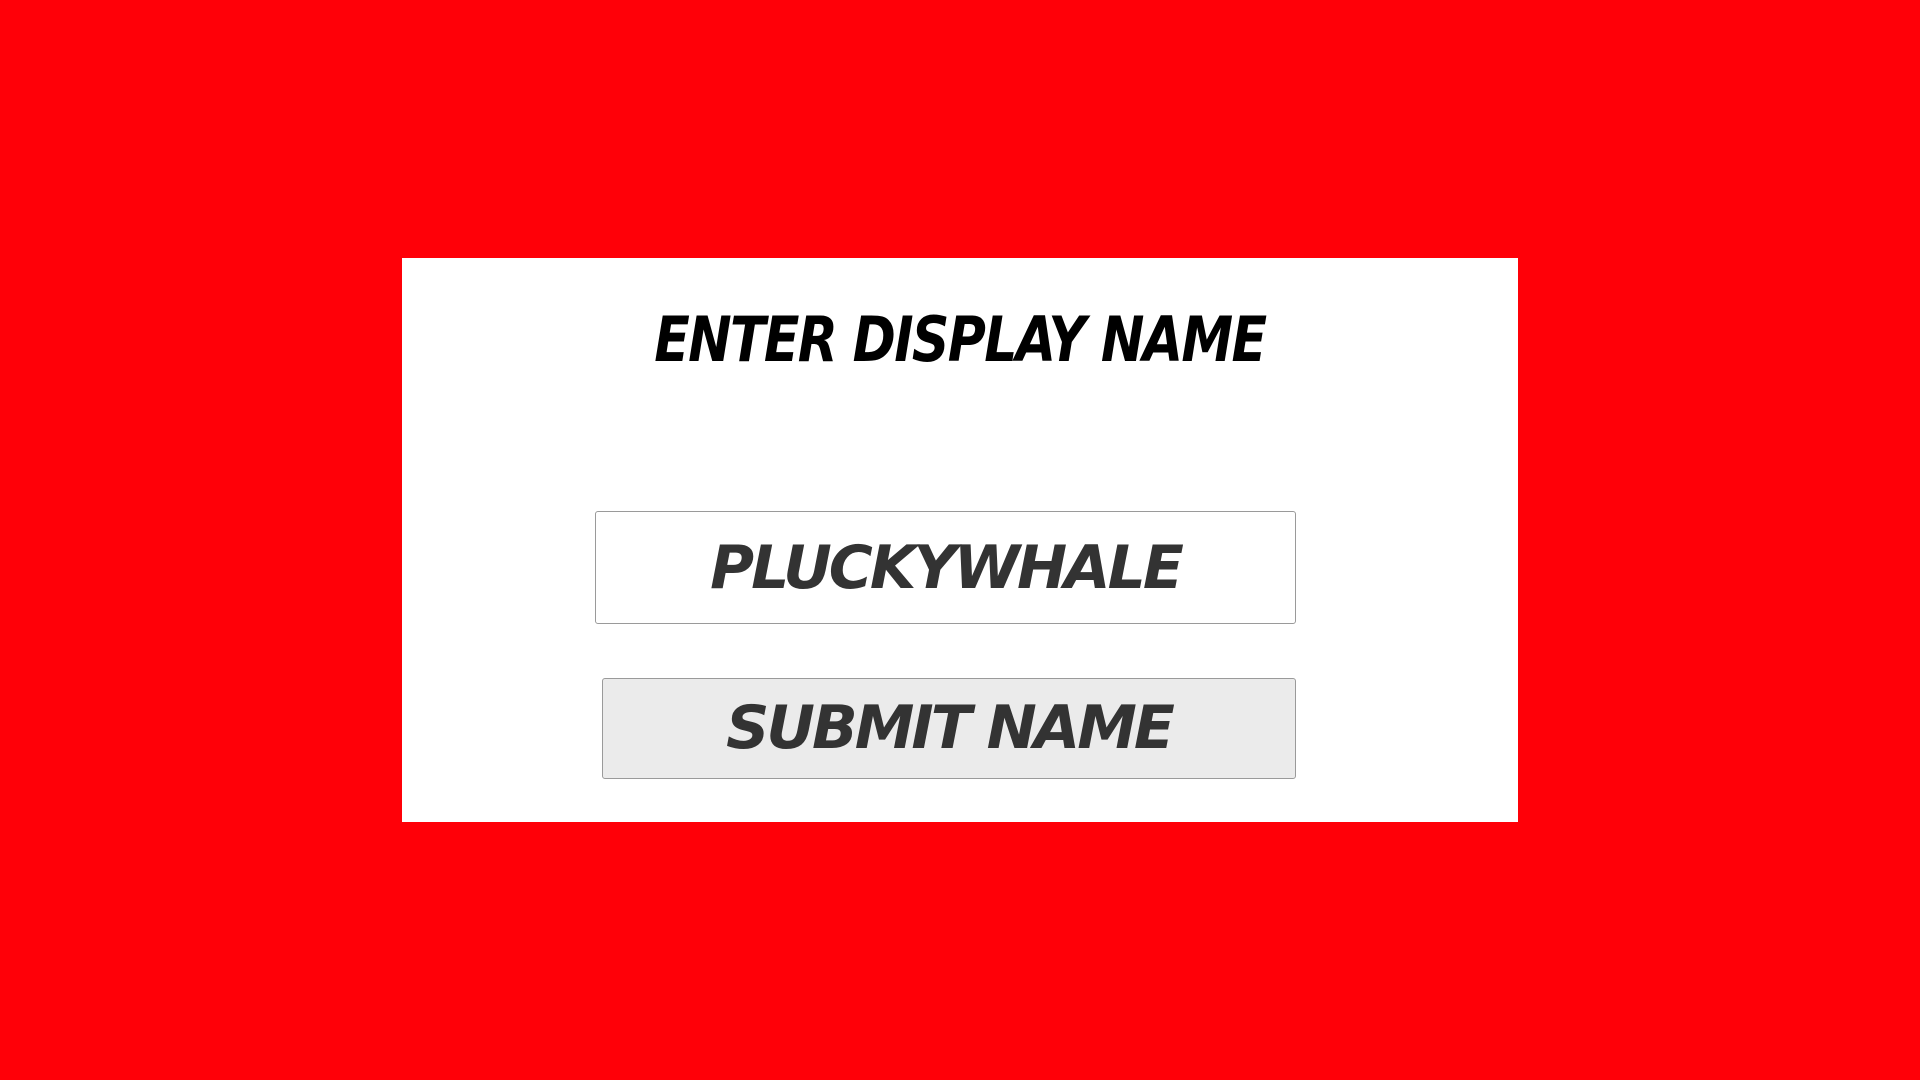 The height and width of the screenshot is (1080, 1920). Describe the element at coordinates (945, 567) in the screenshot. I see `display-name-input` at that location.